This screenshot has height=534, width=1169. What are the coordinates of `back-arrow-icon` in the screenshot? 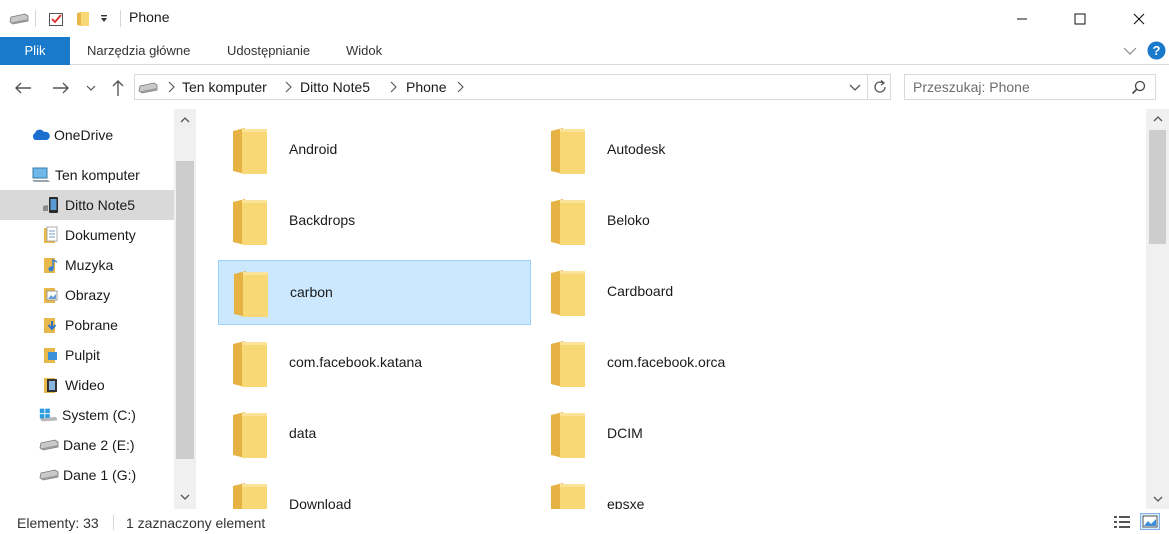 It's located at (23, 88).